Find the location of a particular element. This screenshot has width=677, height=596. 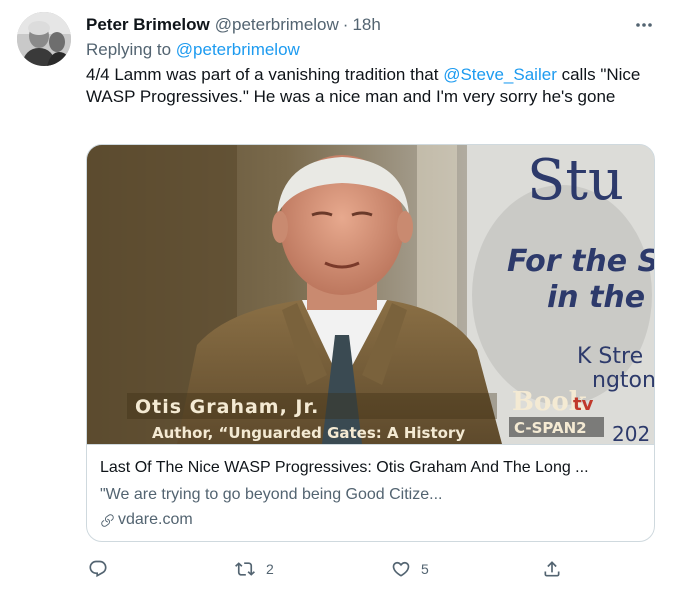

avatar-photo is located at coordinates (44, 39).